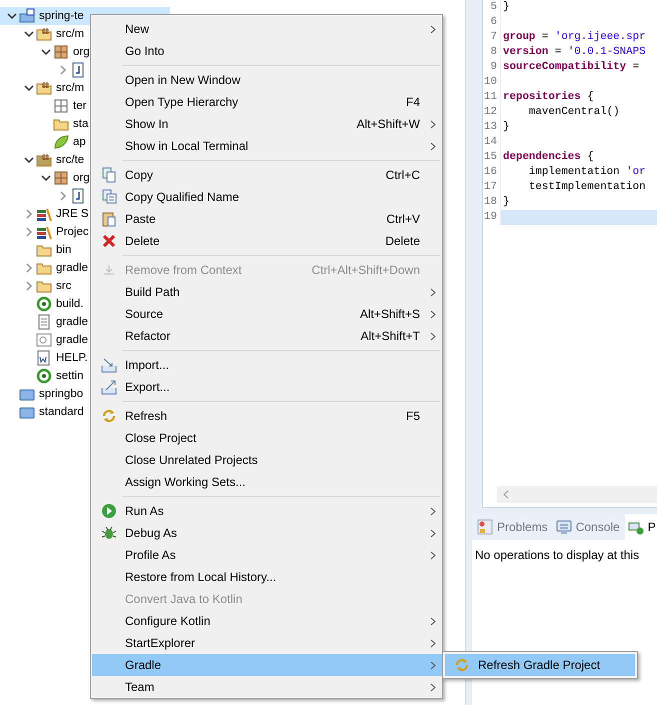  I want to click on scroll-left-icon, so click(506, 494).